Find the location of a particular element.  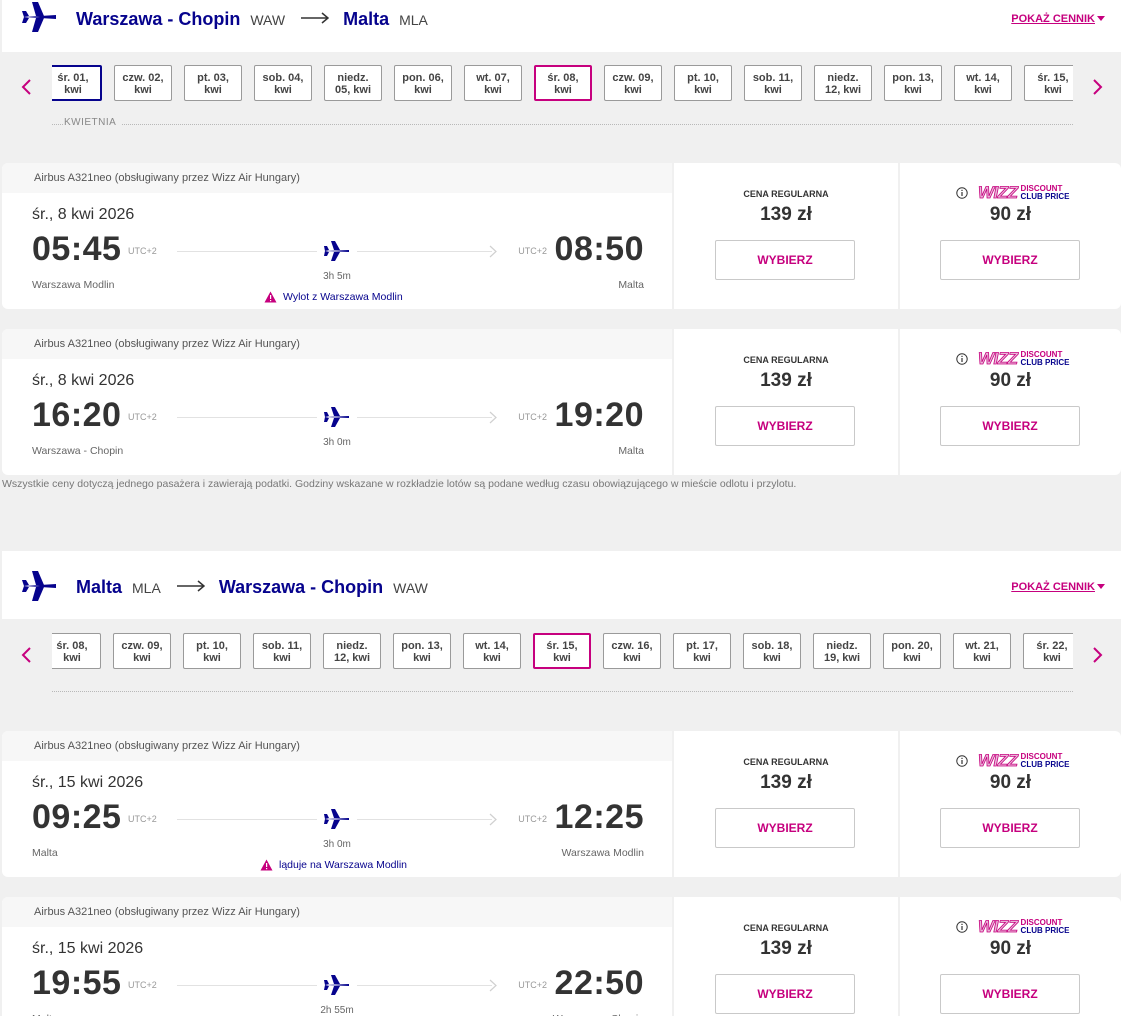

date-chip: śr. 22, kwi is located at coordinates (1048, 651).